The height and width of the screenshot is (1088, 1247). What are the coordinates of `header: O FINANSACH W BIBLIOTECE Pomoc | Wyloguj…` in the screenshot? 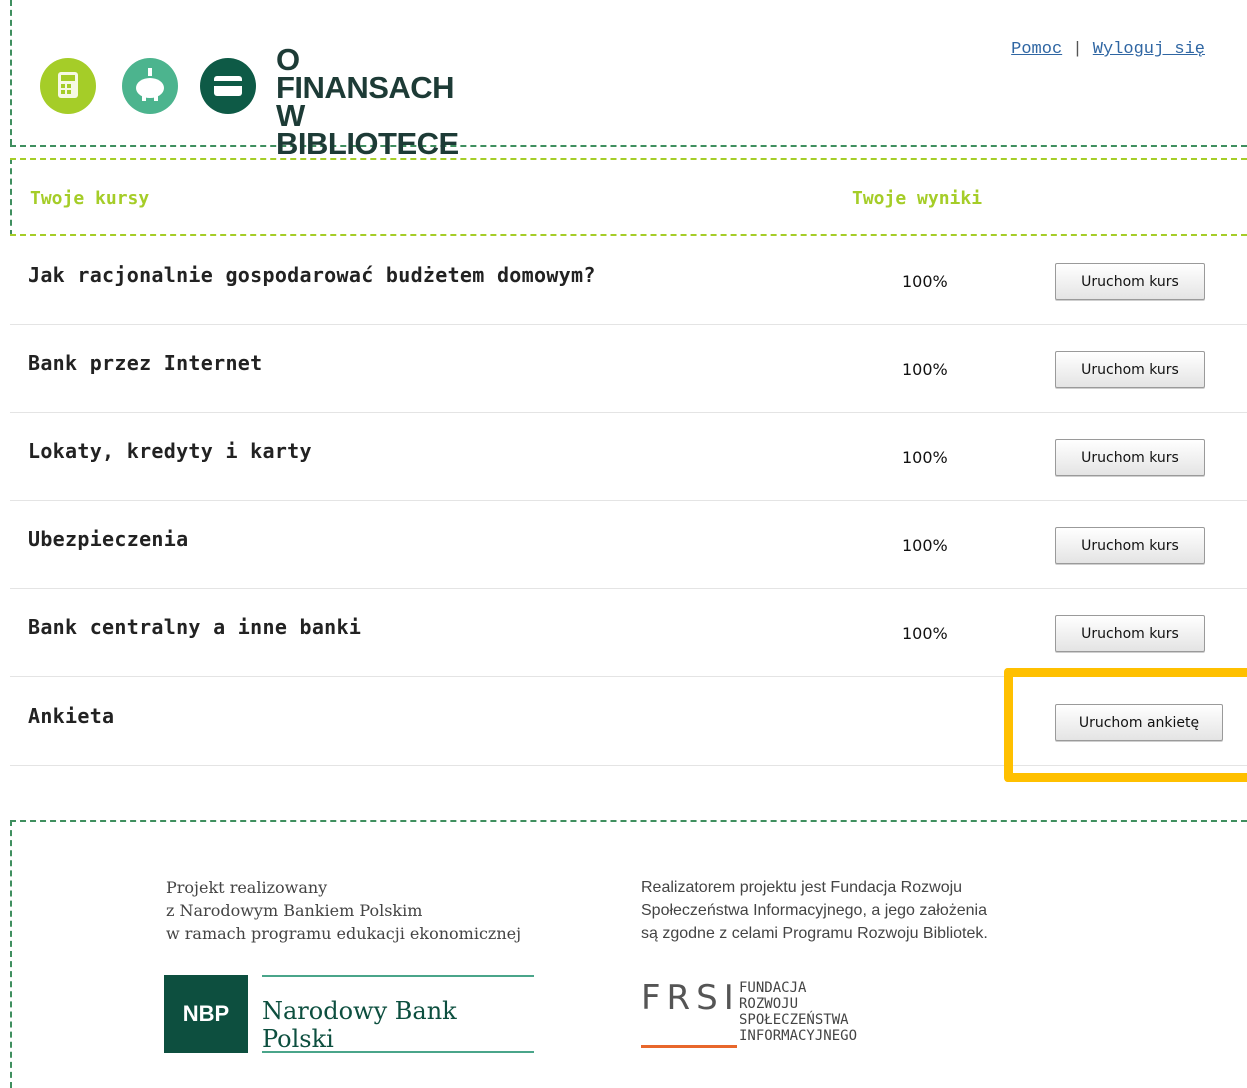 It's located at (623, 79).